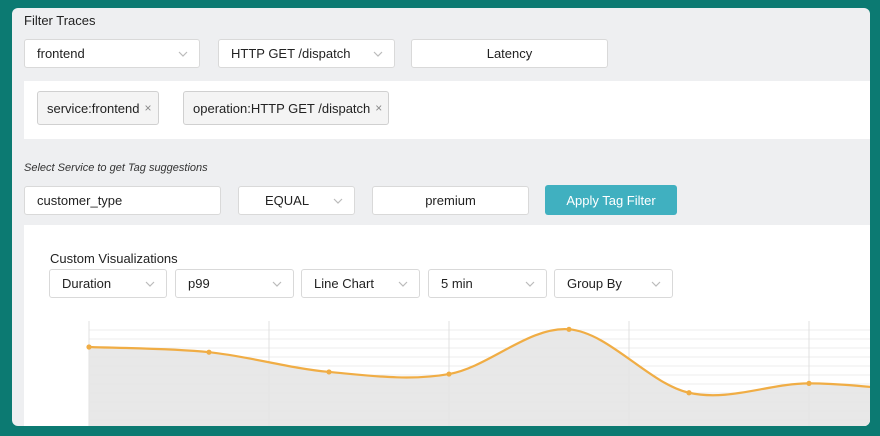 The width and height of the screenshot is (880, 436). I want to click on tag-operator-select: EQUAL, so click(296, 200).